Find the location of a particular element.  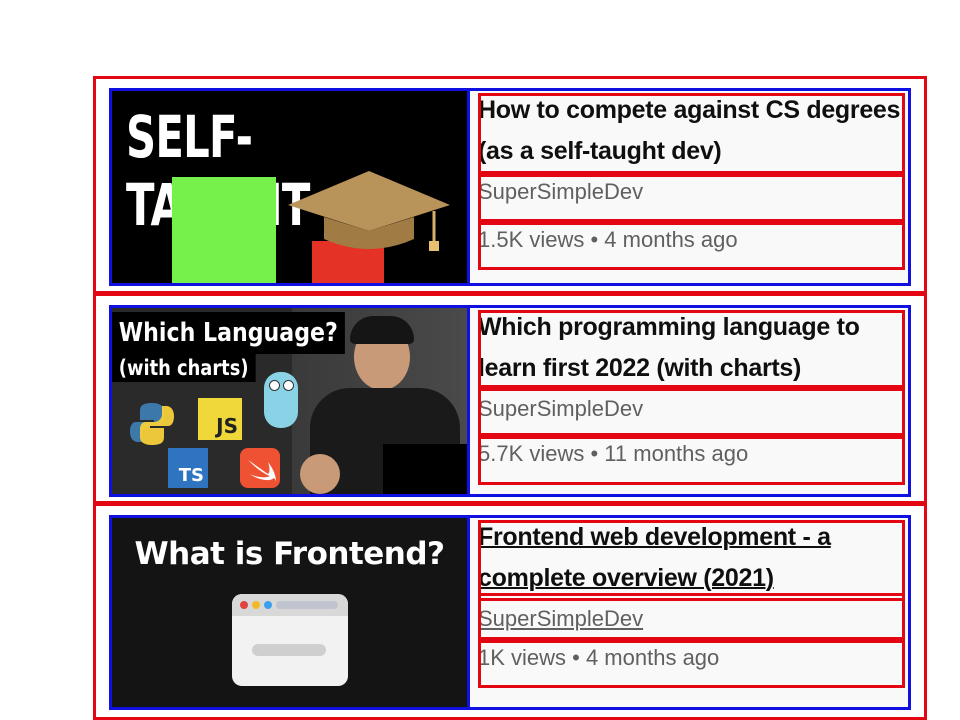

video-thumbnail: SELF-TAUGHT is located at coordinates (291, 187).